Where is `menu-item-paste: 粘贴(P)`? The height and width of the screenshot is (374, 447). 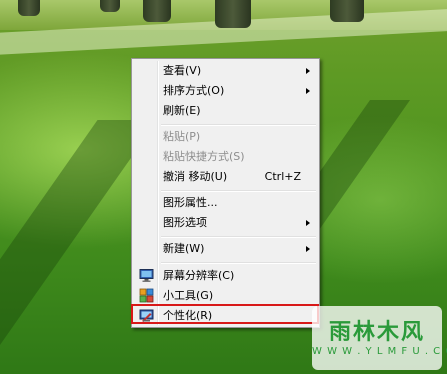 menu-item-paste: 粘贴(P) is located at coordinates (225, 137).